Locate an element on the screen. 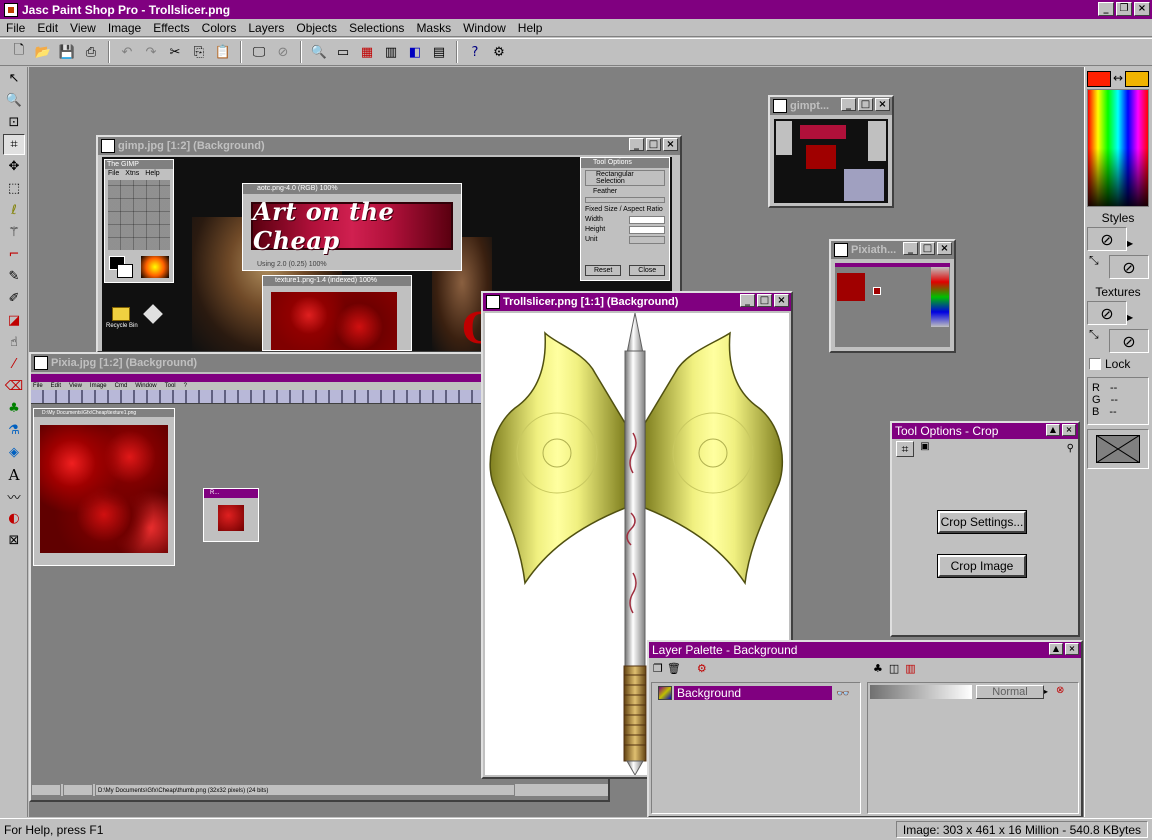  layer-visibility-icon: 👓 is located at coordinates (843, 693).